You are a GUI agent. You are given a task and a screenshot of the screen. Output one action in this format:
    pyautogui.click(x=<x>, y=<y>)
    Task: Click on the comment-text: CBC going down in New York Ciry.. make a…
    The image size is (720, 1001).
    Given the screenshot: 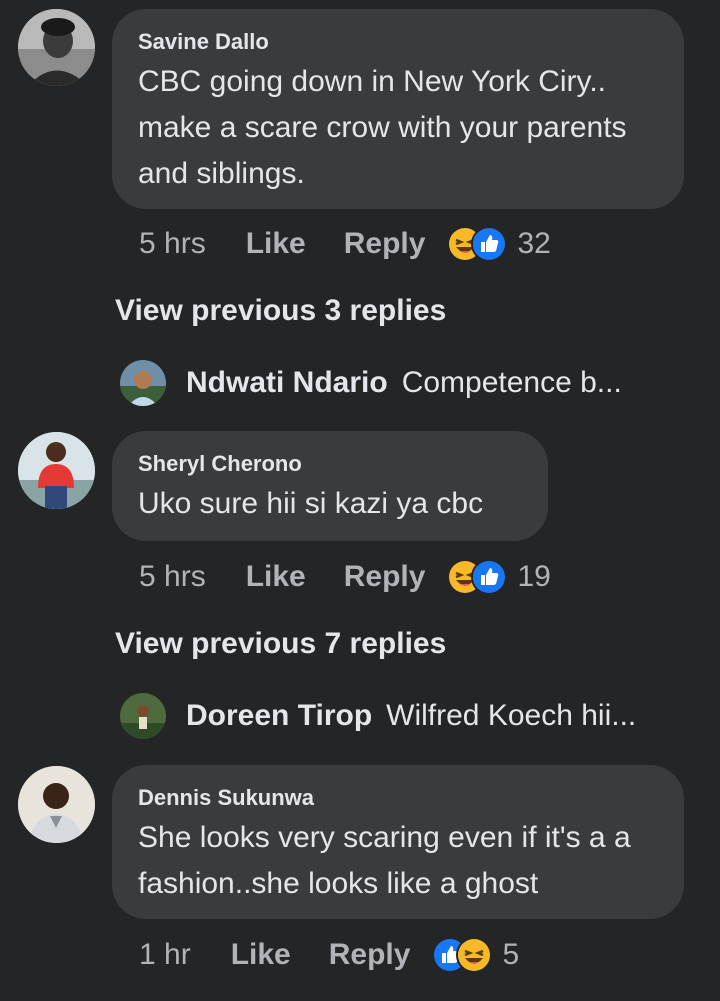 What is the action you would take?
    pyautogui.click(x=382, y=127)
    